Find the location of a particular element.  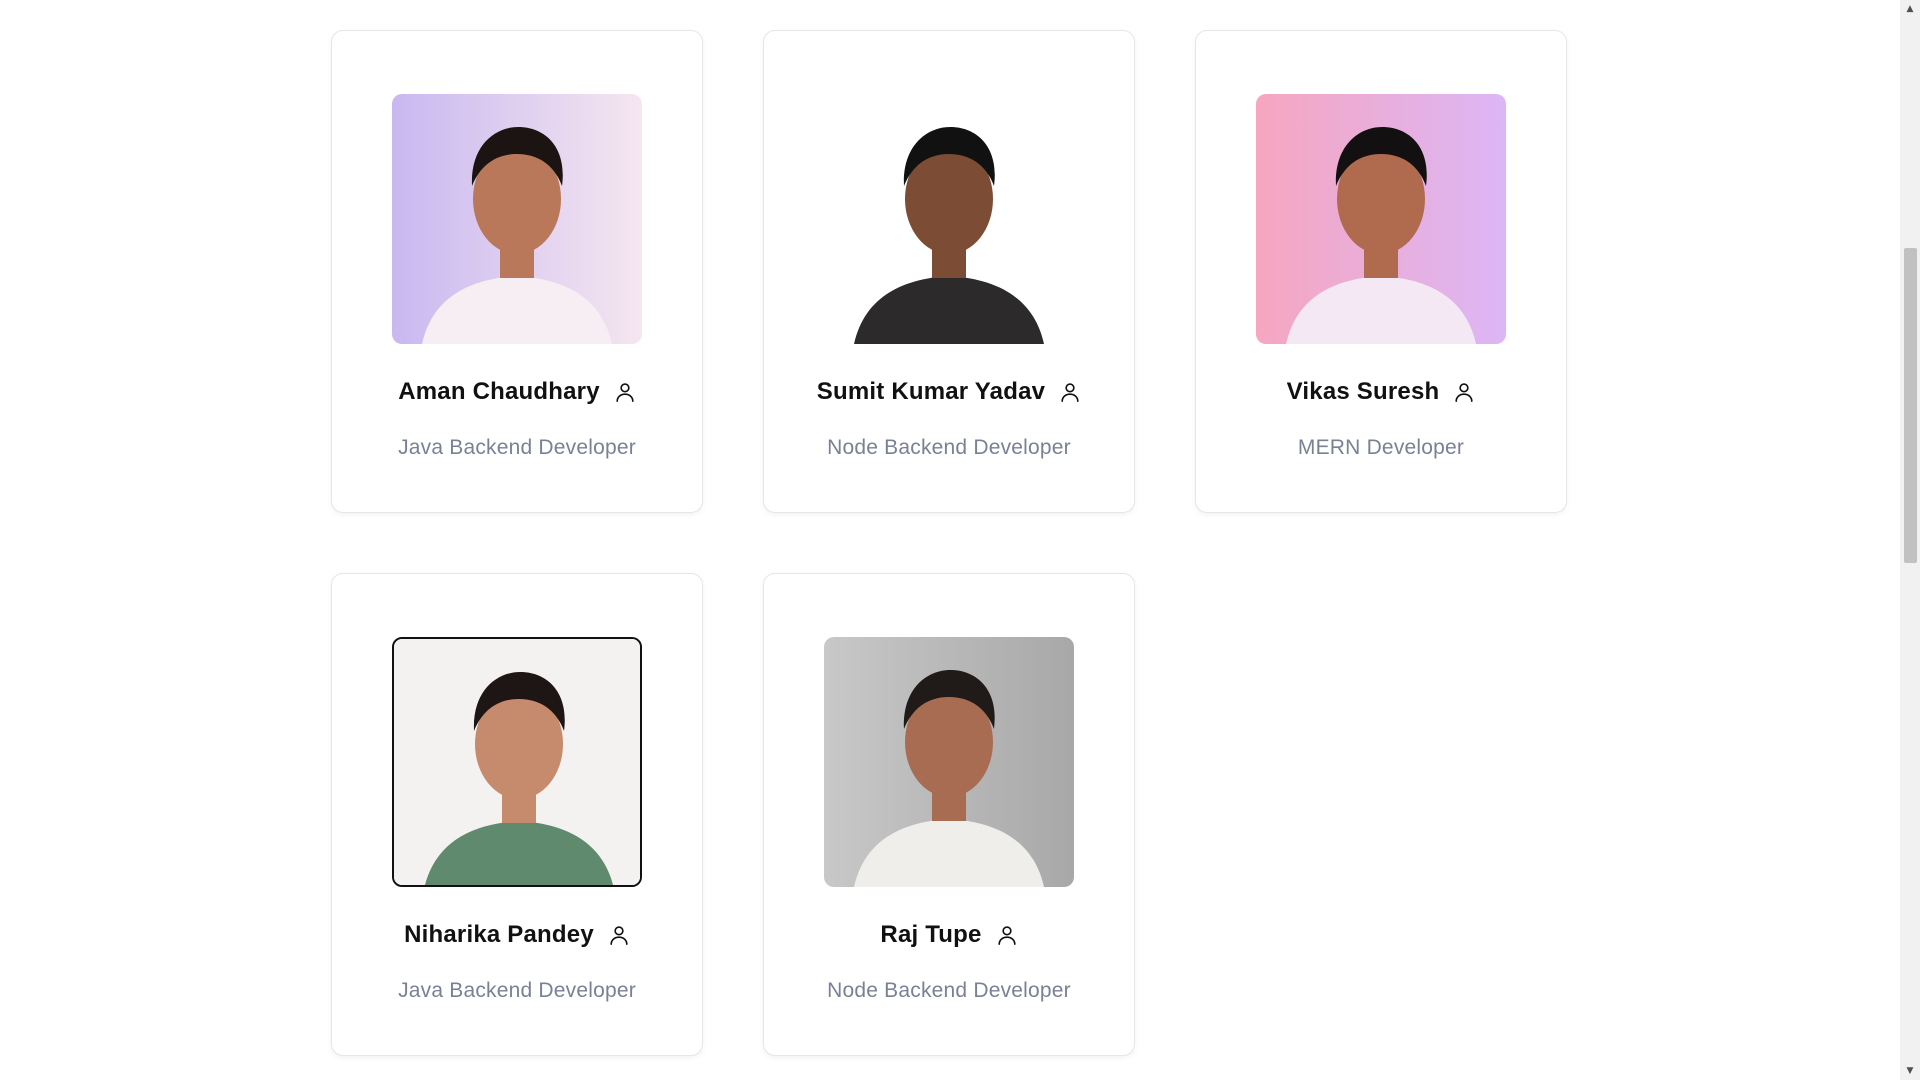

member-name-row: Niharika Pandey is located at coordinates (517, 935).